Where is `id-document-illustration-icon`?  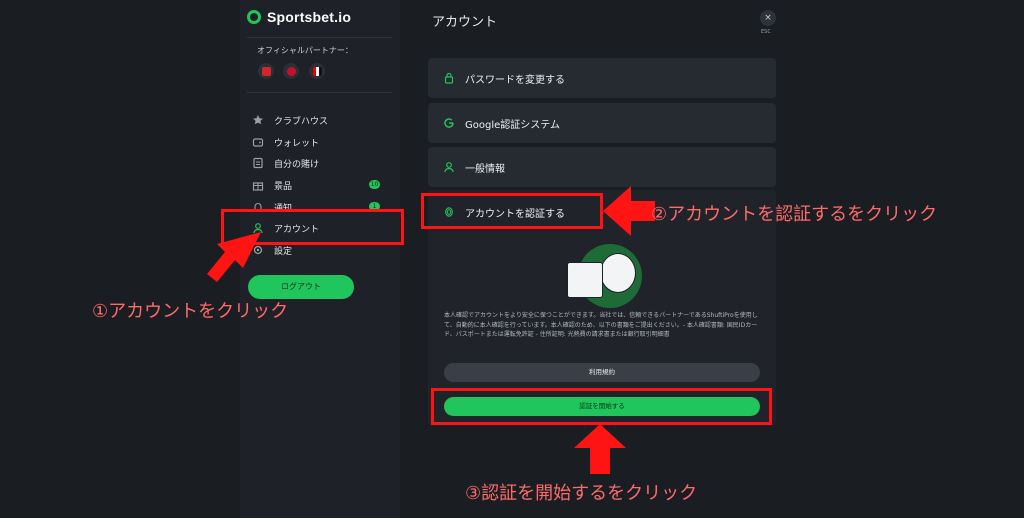 id-document-illustration-icon is located at coordinates (585, 280).